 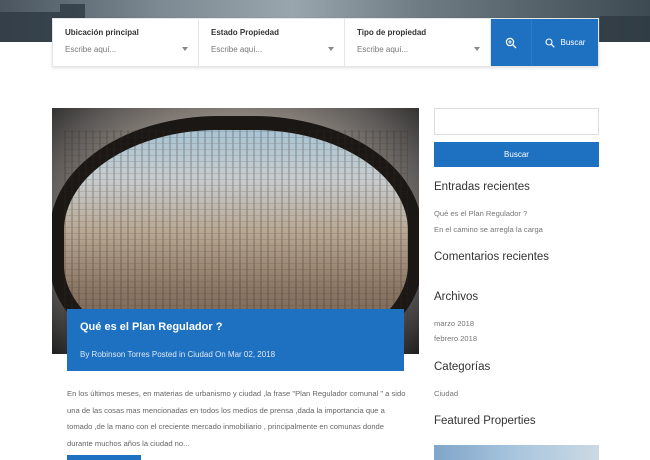 What do you see at coordinates (456, 297) in the screenshot?
I see `archives-title: Archivos` at bounding box center [456, 297].